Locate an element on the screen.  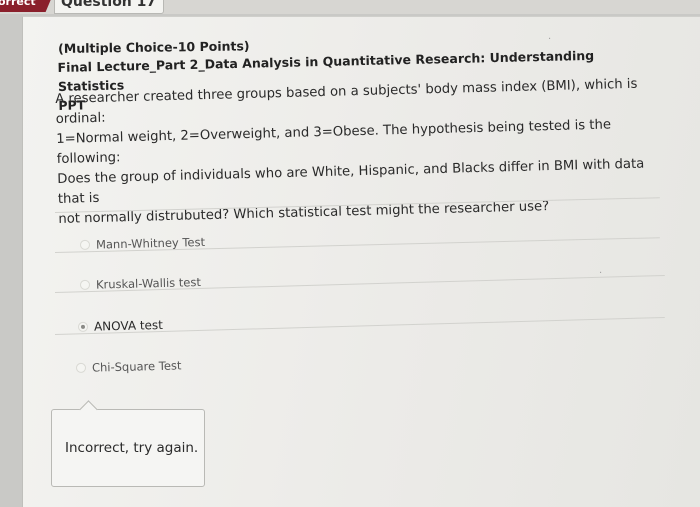
feedback-text: Incorrect, try again. is located at coordinates (132, 448).